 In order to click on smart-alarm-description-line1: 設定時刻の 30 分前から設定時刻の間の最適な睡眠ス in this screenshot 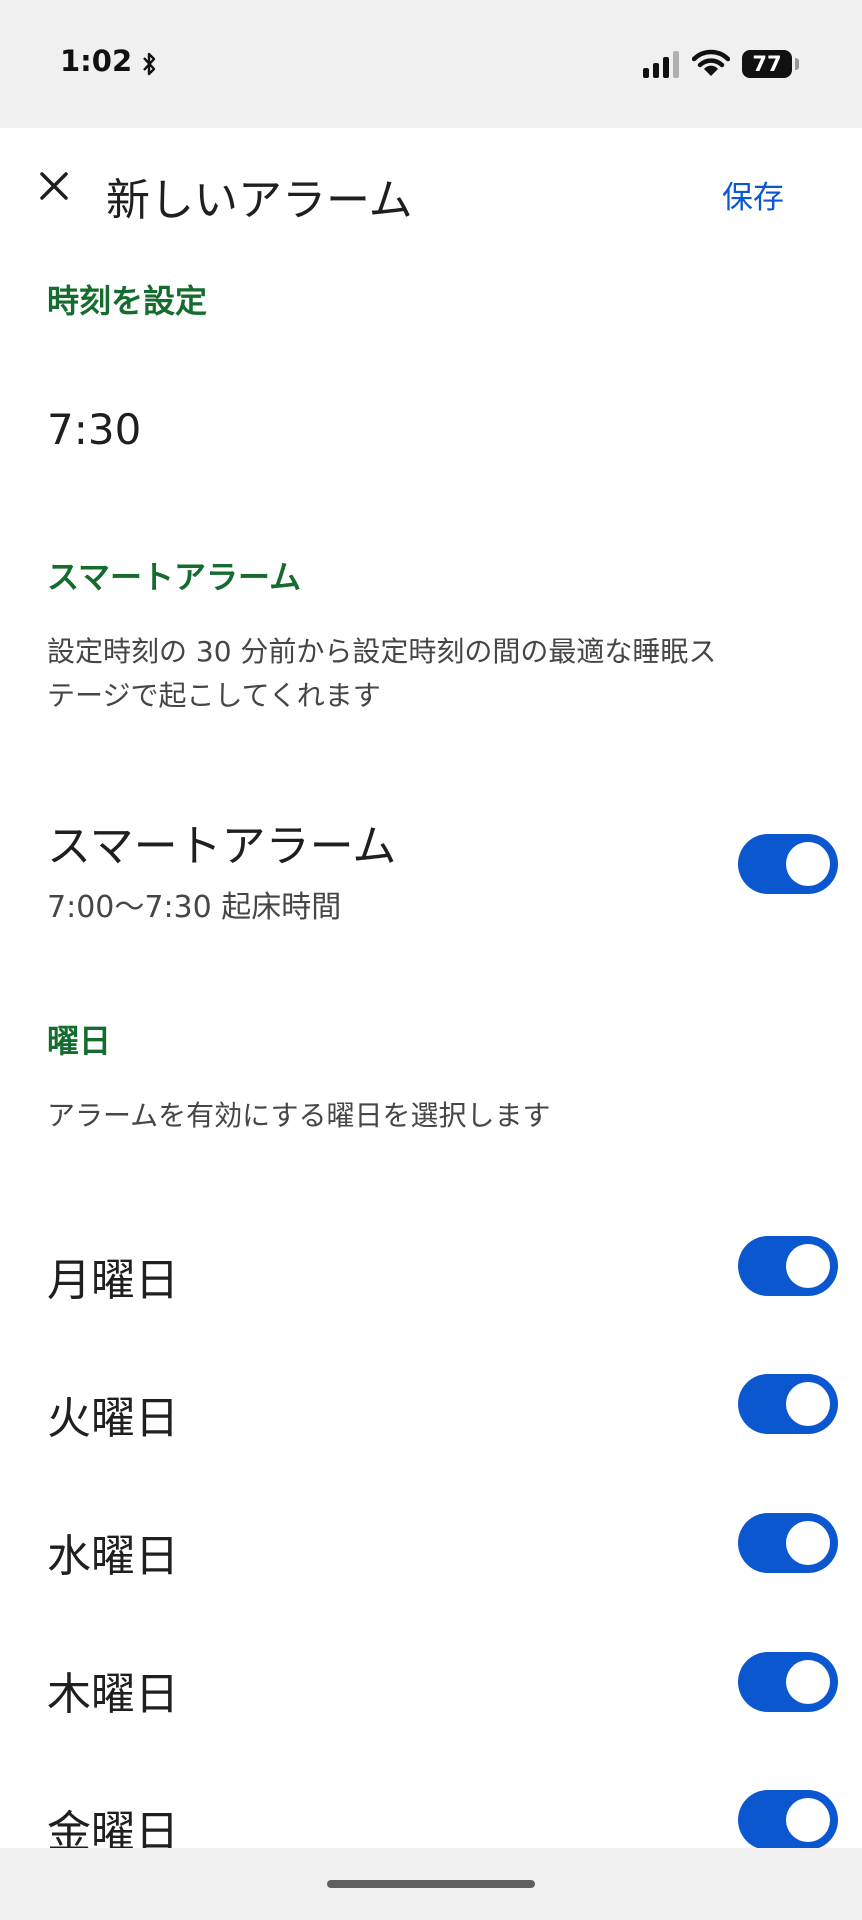, I will do `click(382, 651)`.